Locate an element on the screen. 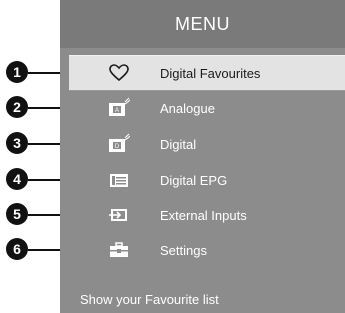 Image resolution: width=345 pixels, height=313 pixels. menu-title: MENU is located at coordinates (202, 24).